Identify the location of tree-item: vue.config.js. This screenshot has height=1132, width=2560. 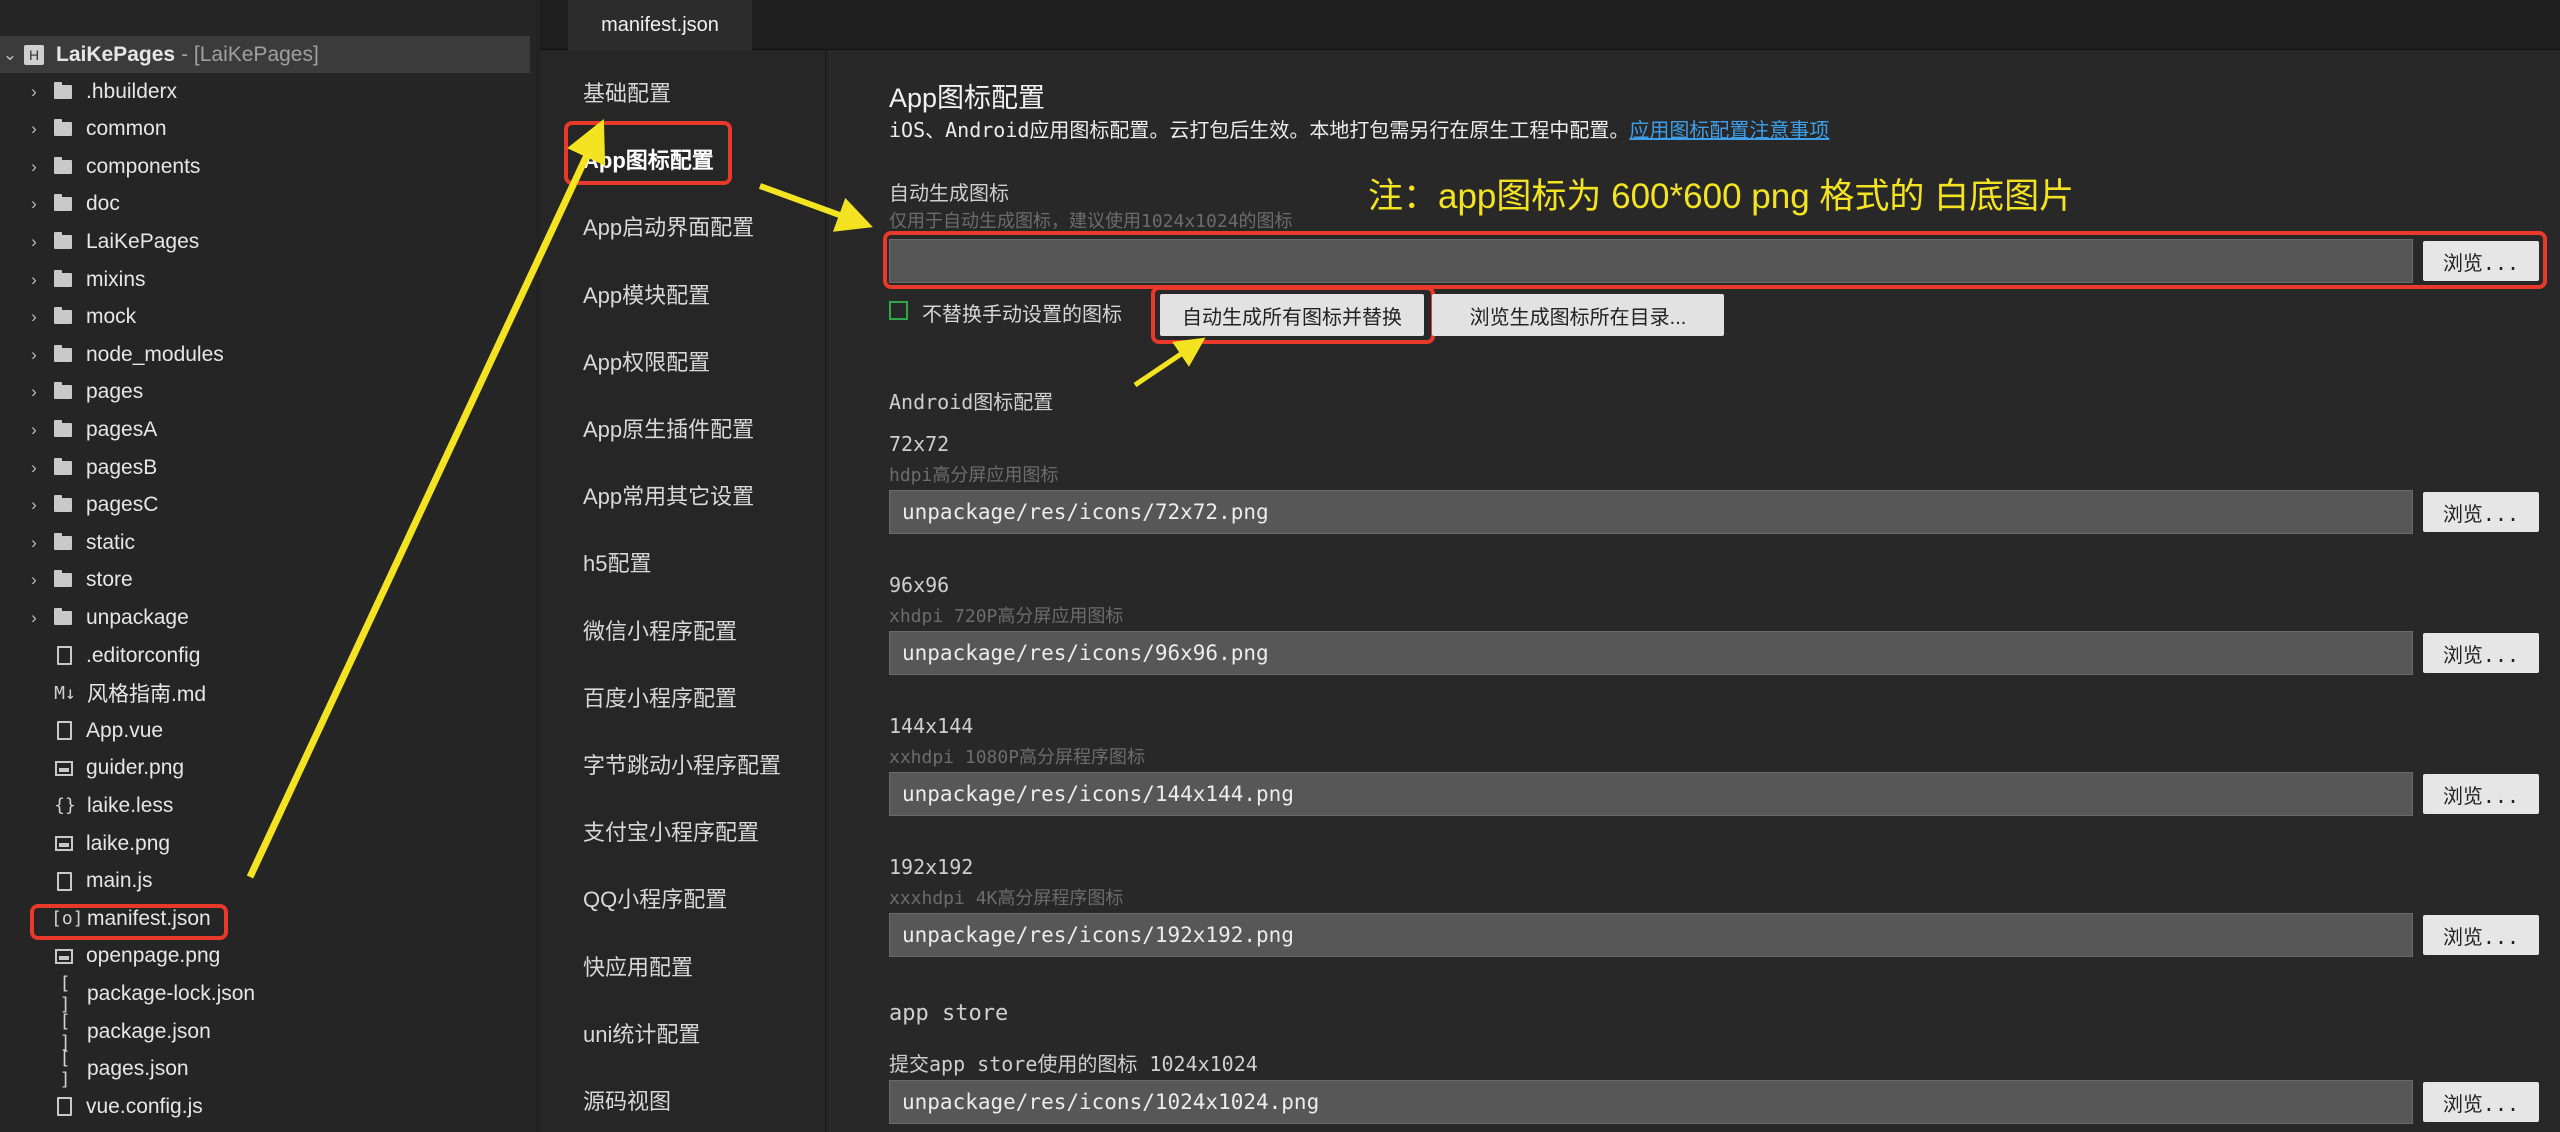
(265, 1106).